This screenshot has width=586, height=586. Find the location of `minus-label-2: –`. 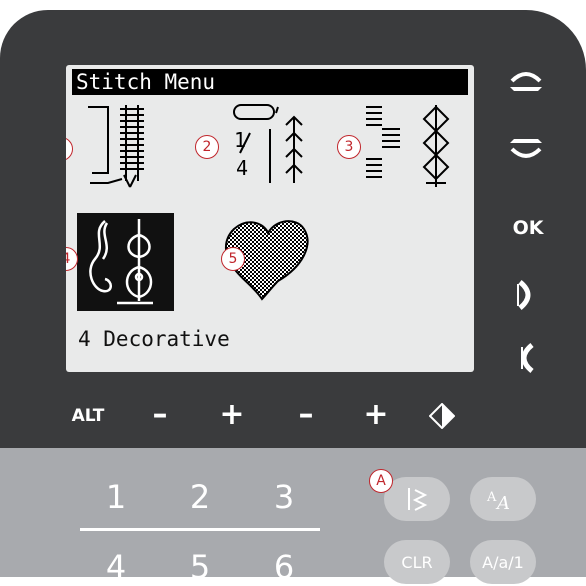

minus-label-2: – is located at coordinates (306, 414).